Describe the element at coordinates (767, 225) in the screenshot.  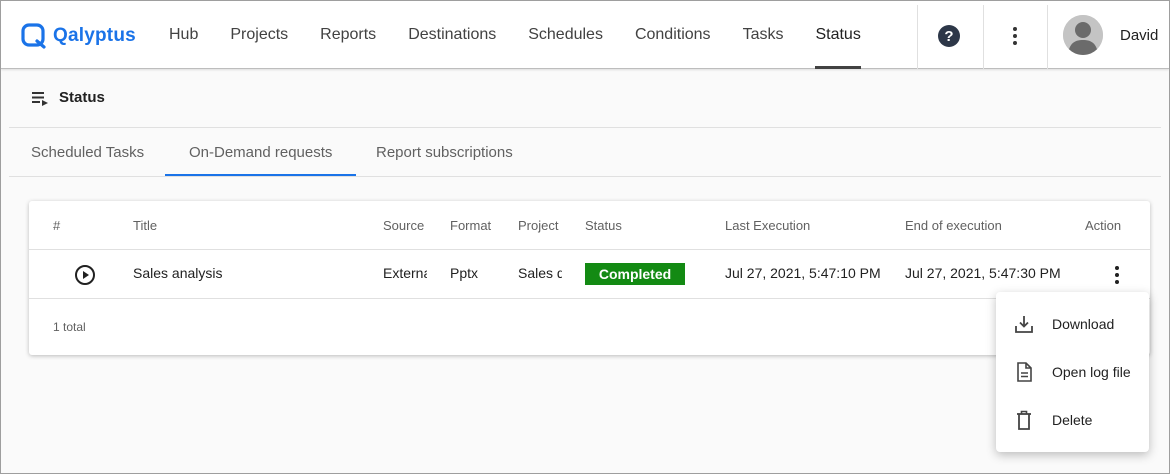
I see `column-header: Last Execution` at that location.